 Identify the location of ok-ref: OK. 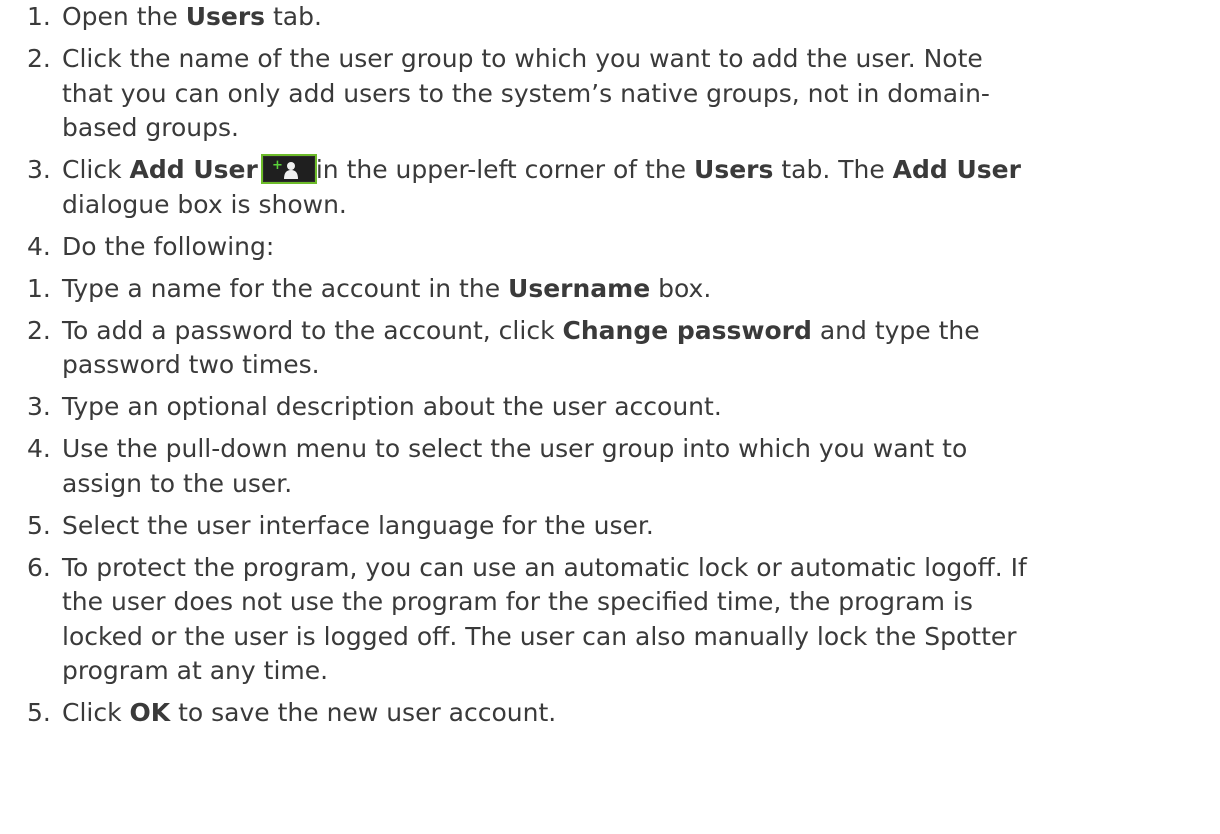
(150, 712).